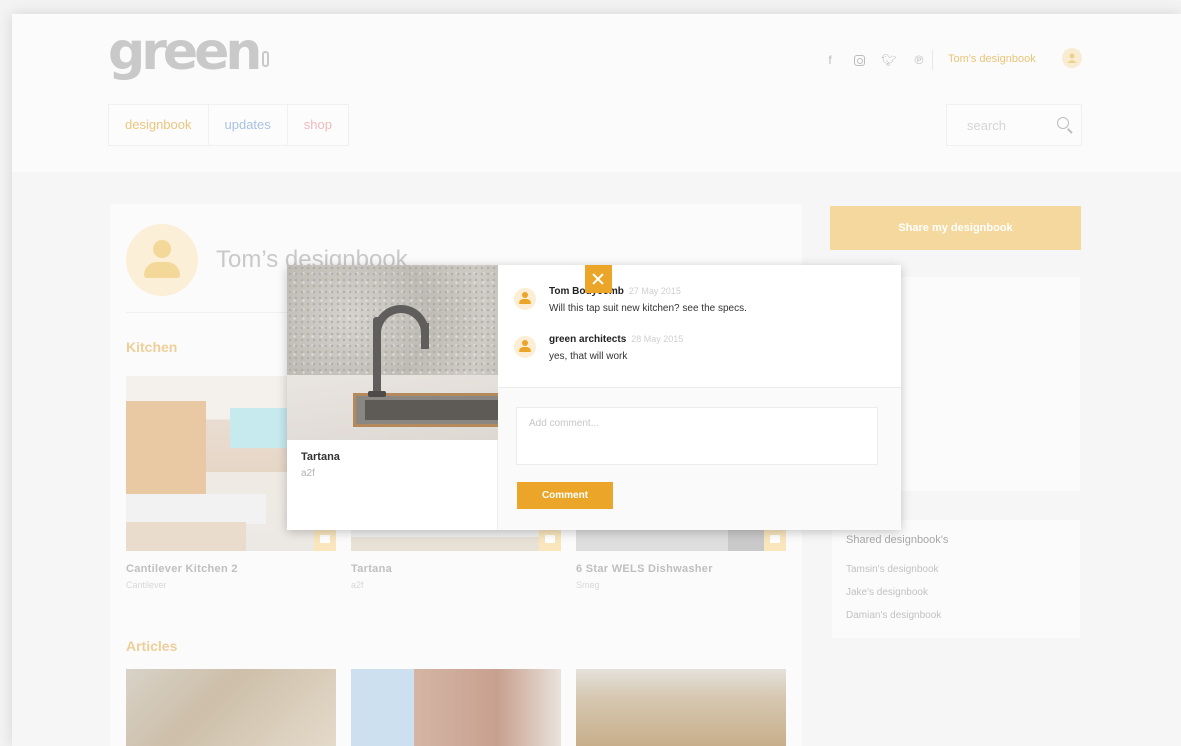  What do you see at coordinates (185, 52) in the screenshot?
I see `logo-text: green` at bounding box center [185, 52].